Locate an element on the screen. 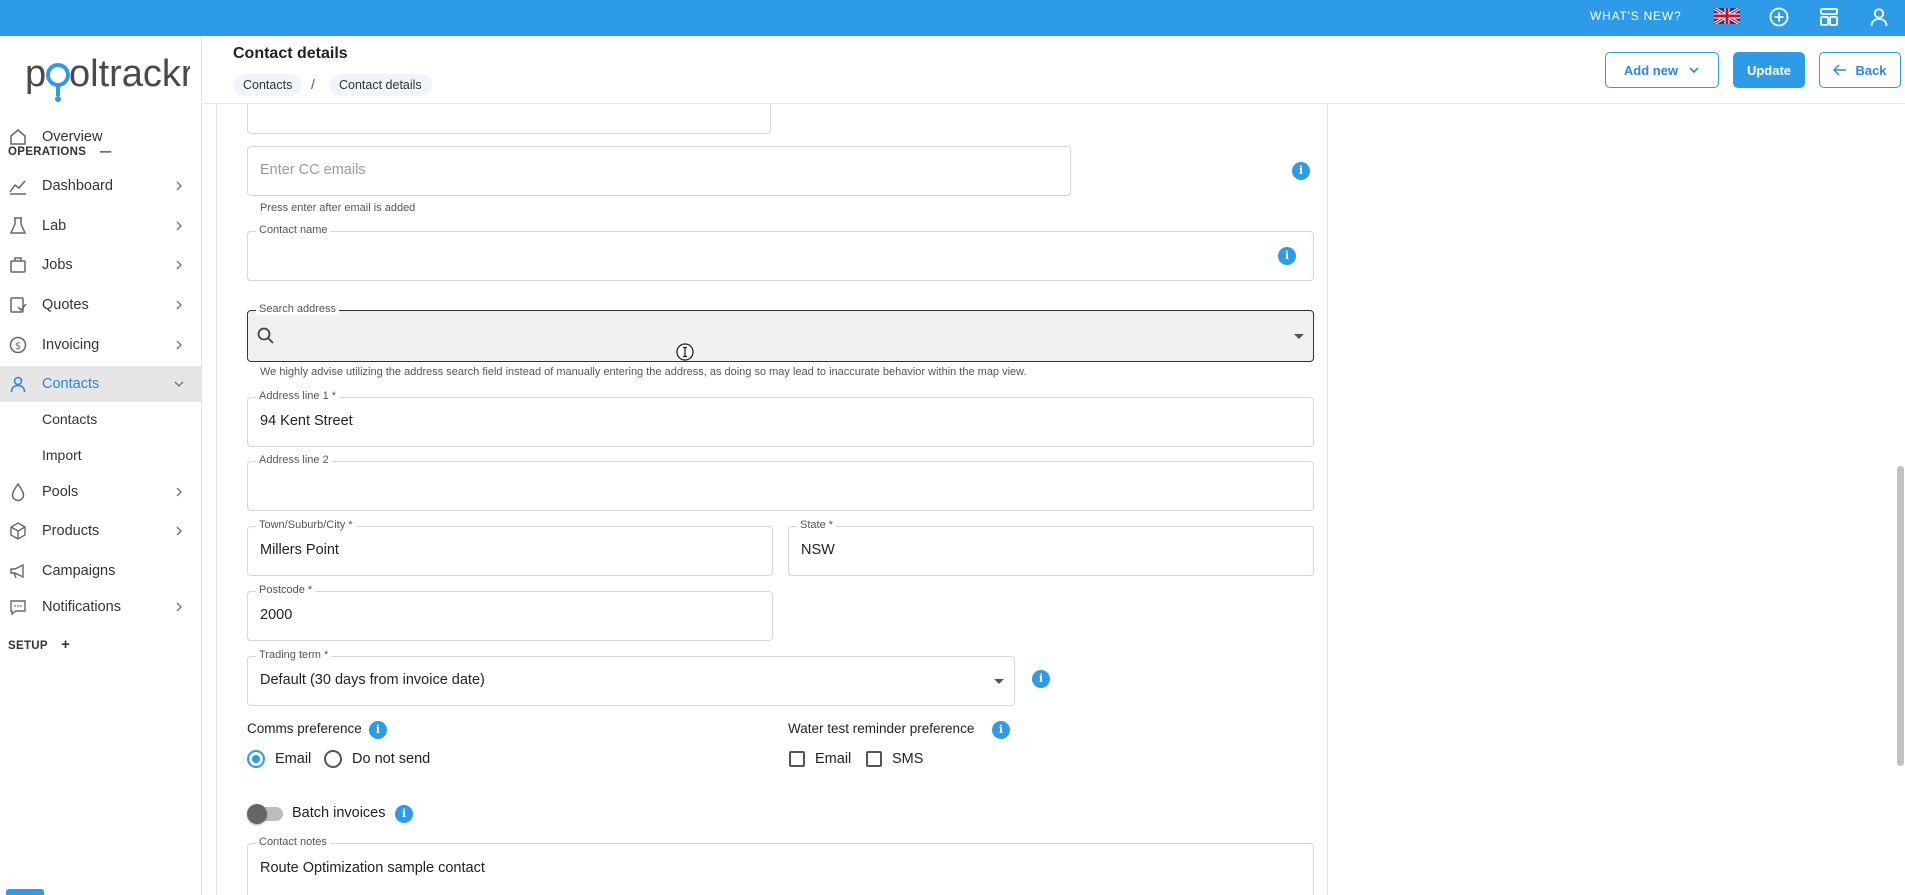 Image resolution: width=1905 pixels, height=895 pixels. comms-email-radio is located at coordinates (256, 759).